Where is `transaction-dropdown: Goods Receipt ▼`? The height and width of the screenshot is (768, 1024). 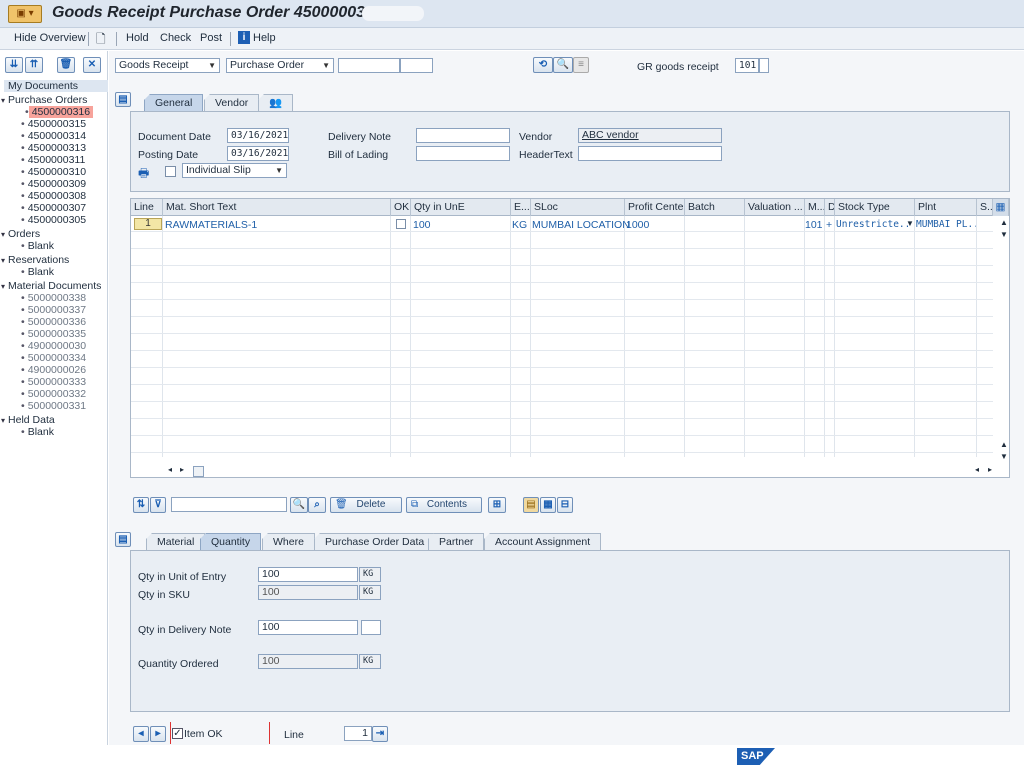
transaction-dropdown: Goods Receipt ▼ is located at coordinates (167, 65).